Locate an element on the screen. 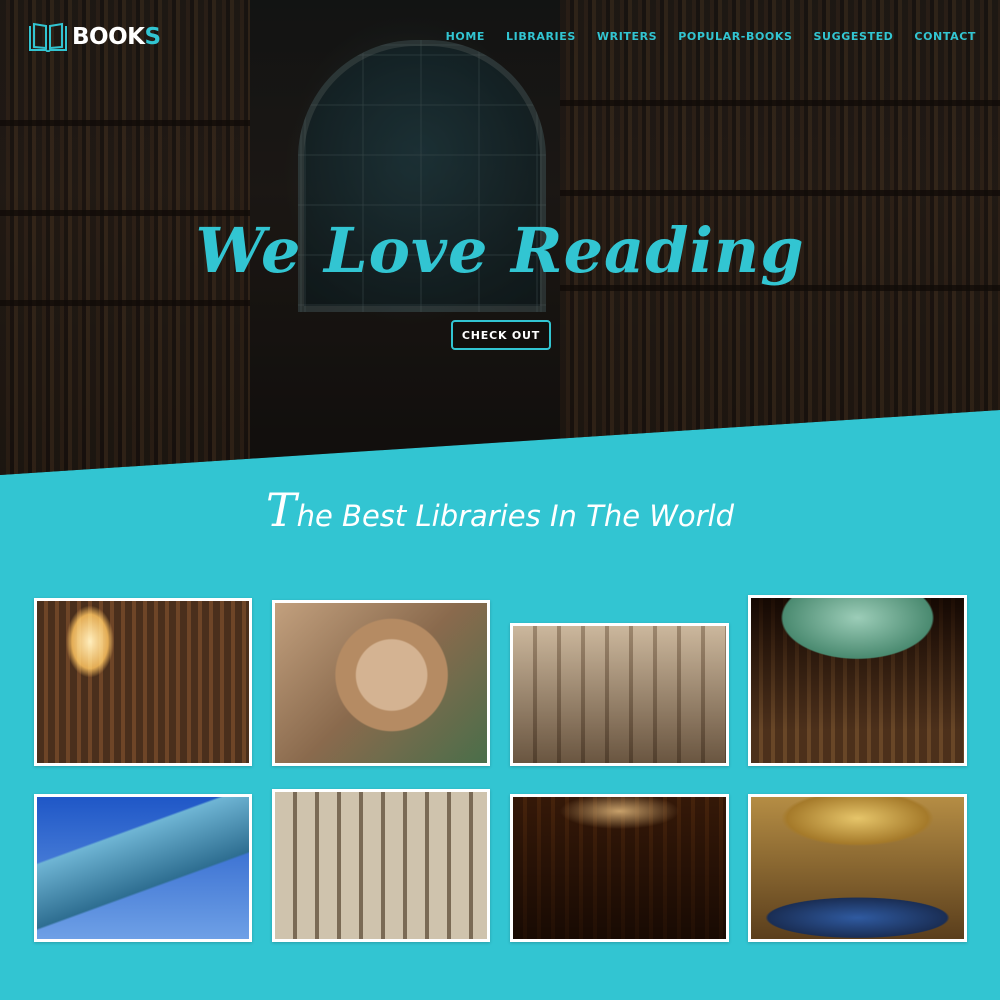 The width and height of the screenshot is (1000, 1000). nav-popular-books: POPULAR-BOOKS is located at coordinates (735, 36).